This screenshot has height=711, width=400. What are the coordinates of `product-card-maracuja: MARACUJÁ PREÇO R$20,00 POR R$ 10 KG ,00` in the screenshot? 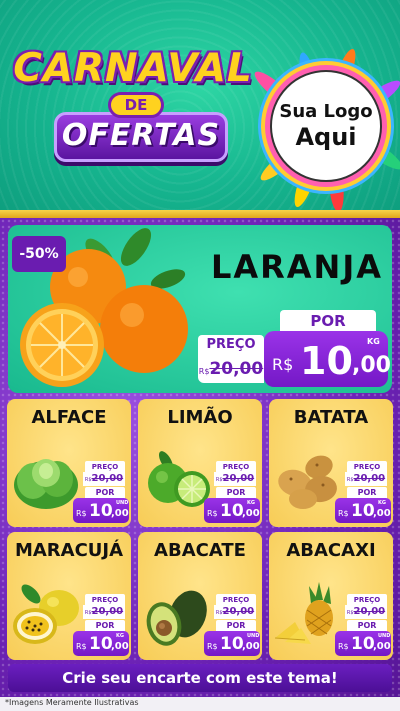 It's located at (69, 596).